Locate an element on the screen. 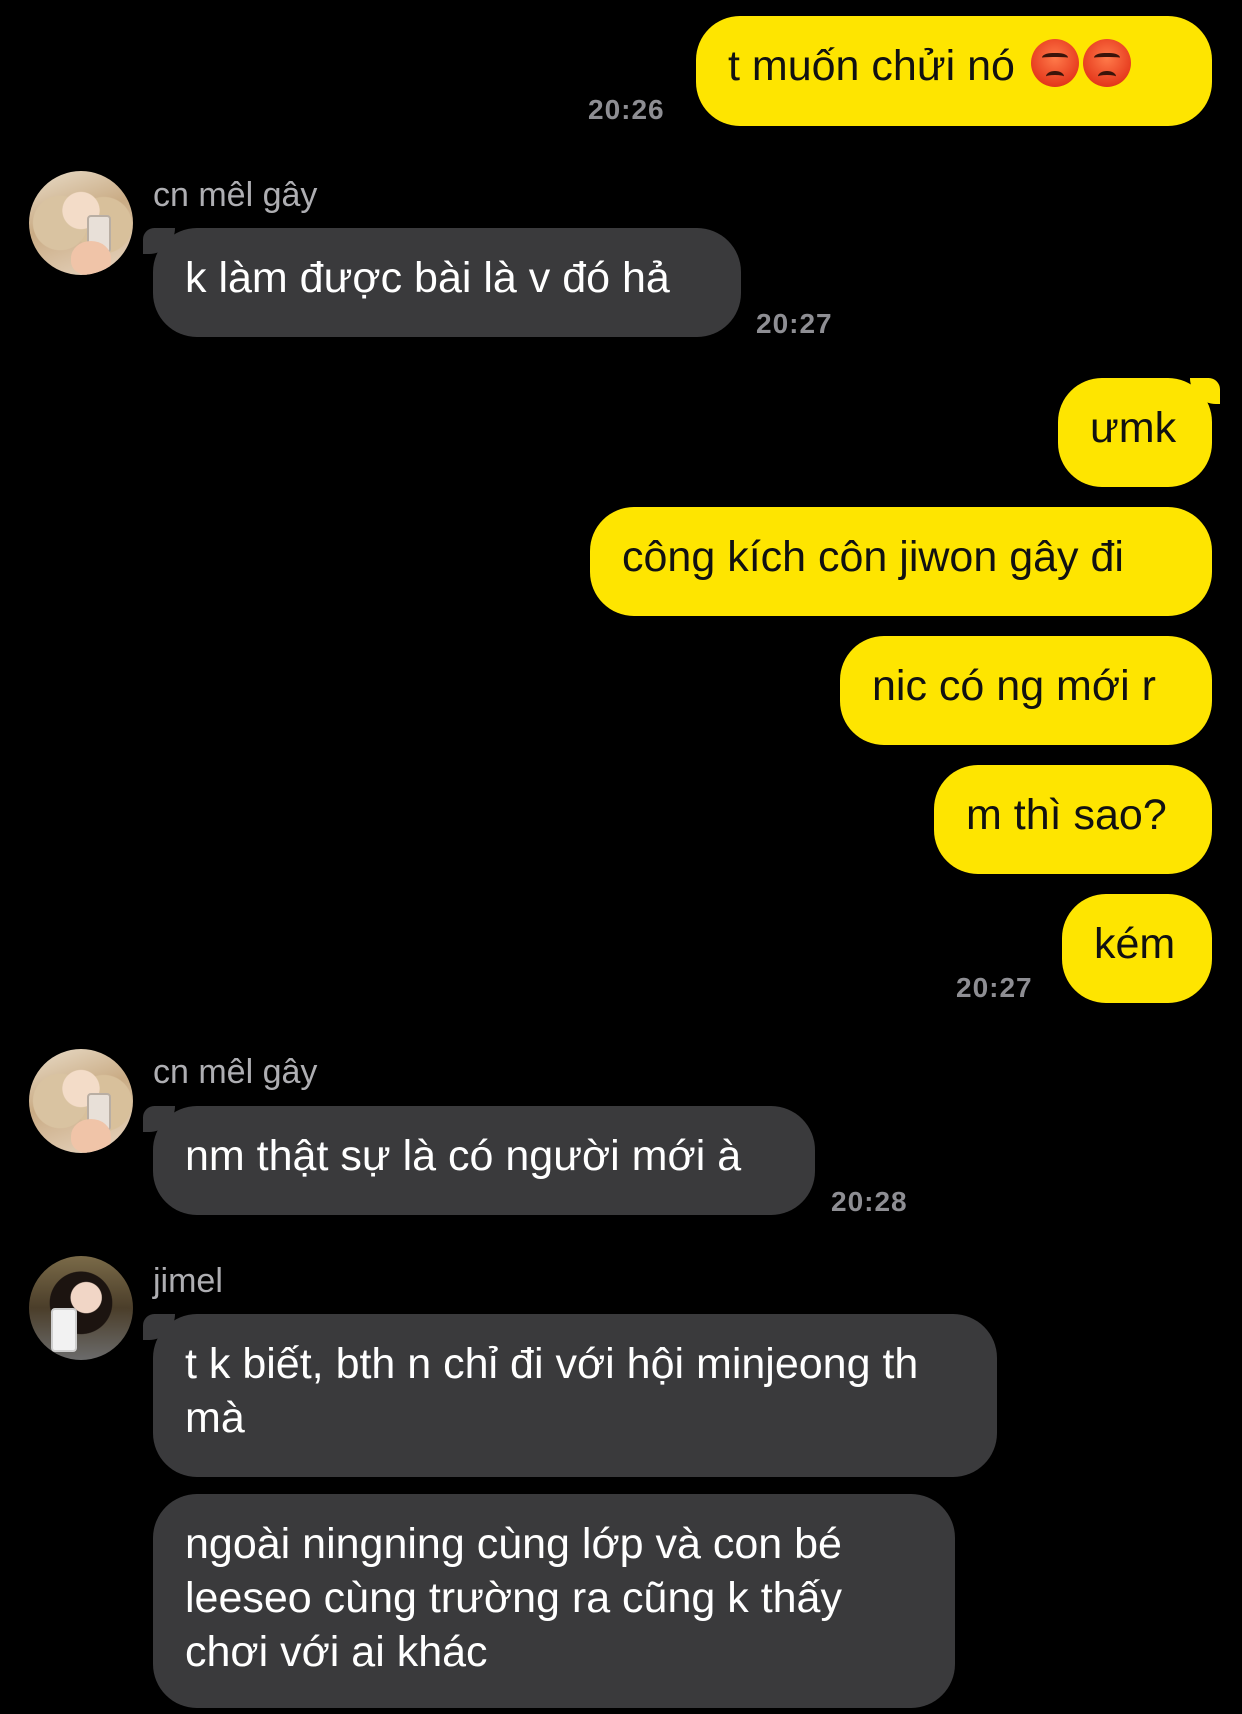  my-message-bubble: công kích côn jiwon gây đi is located at coordinates (901, 561).